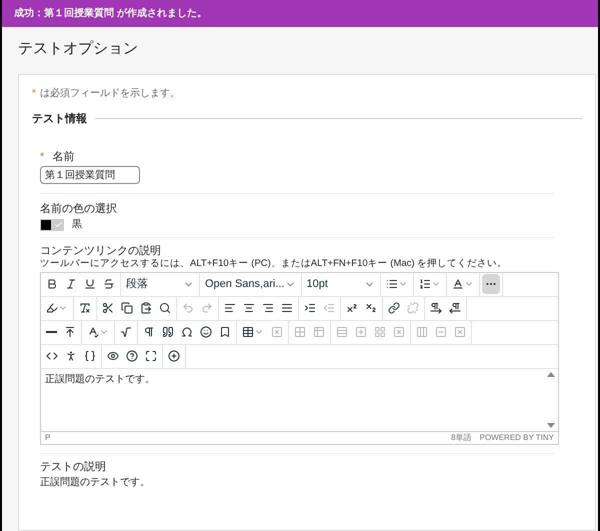 The image size is (600, 531). What do you see at coordinates (310, 308) in the screenshot?
I see `indent-icon` at bounding box center [310, 308].